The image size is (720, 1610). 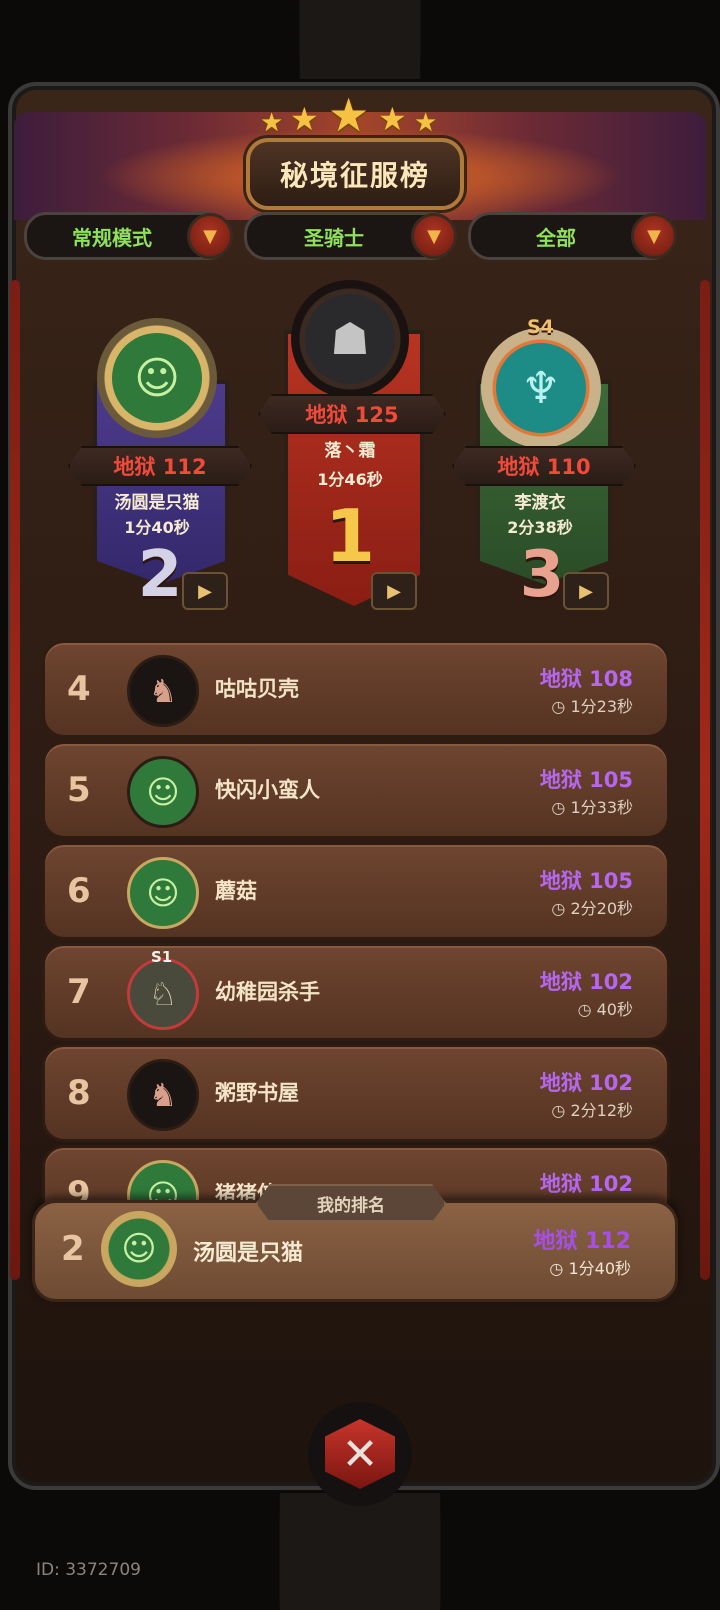 I want to click on player-time: ◷ 1分33秒, so click(x=592, y=806).